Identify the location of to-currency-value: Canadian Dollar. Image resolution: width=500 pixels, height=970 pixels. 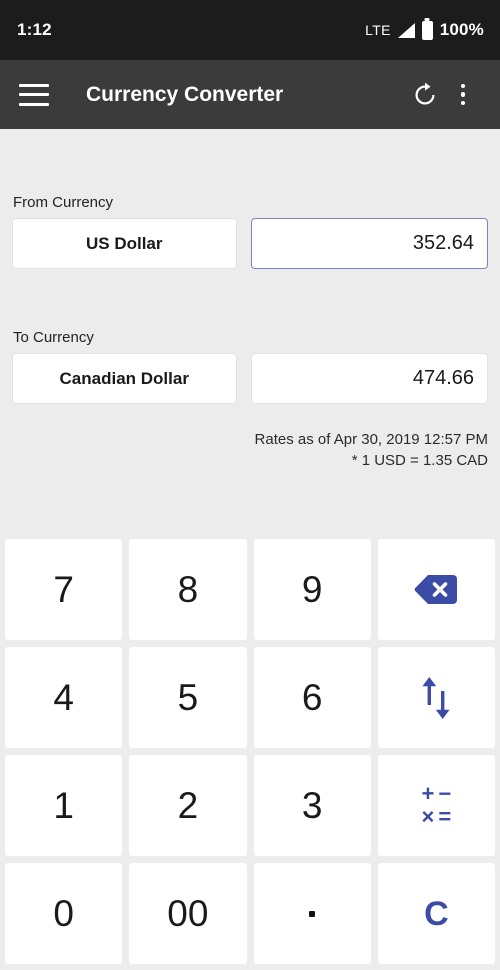
(124, 378).